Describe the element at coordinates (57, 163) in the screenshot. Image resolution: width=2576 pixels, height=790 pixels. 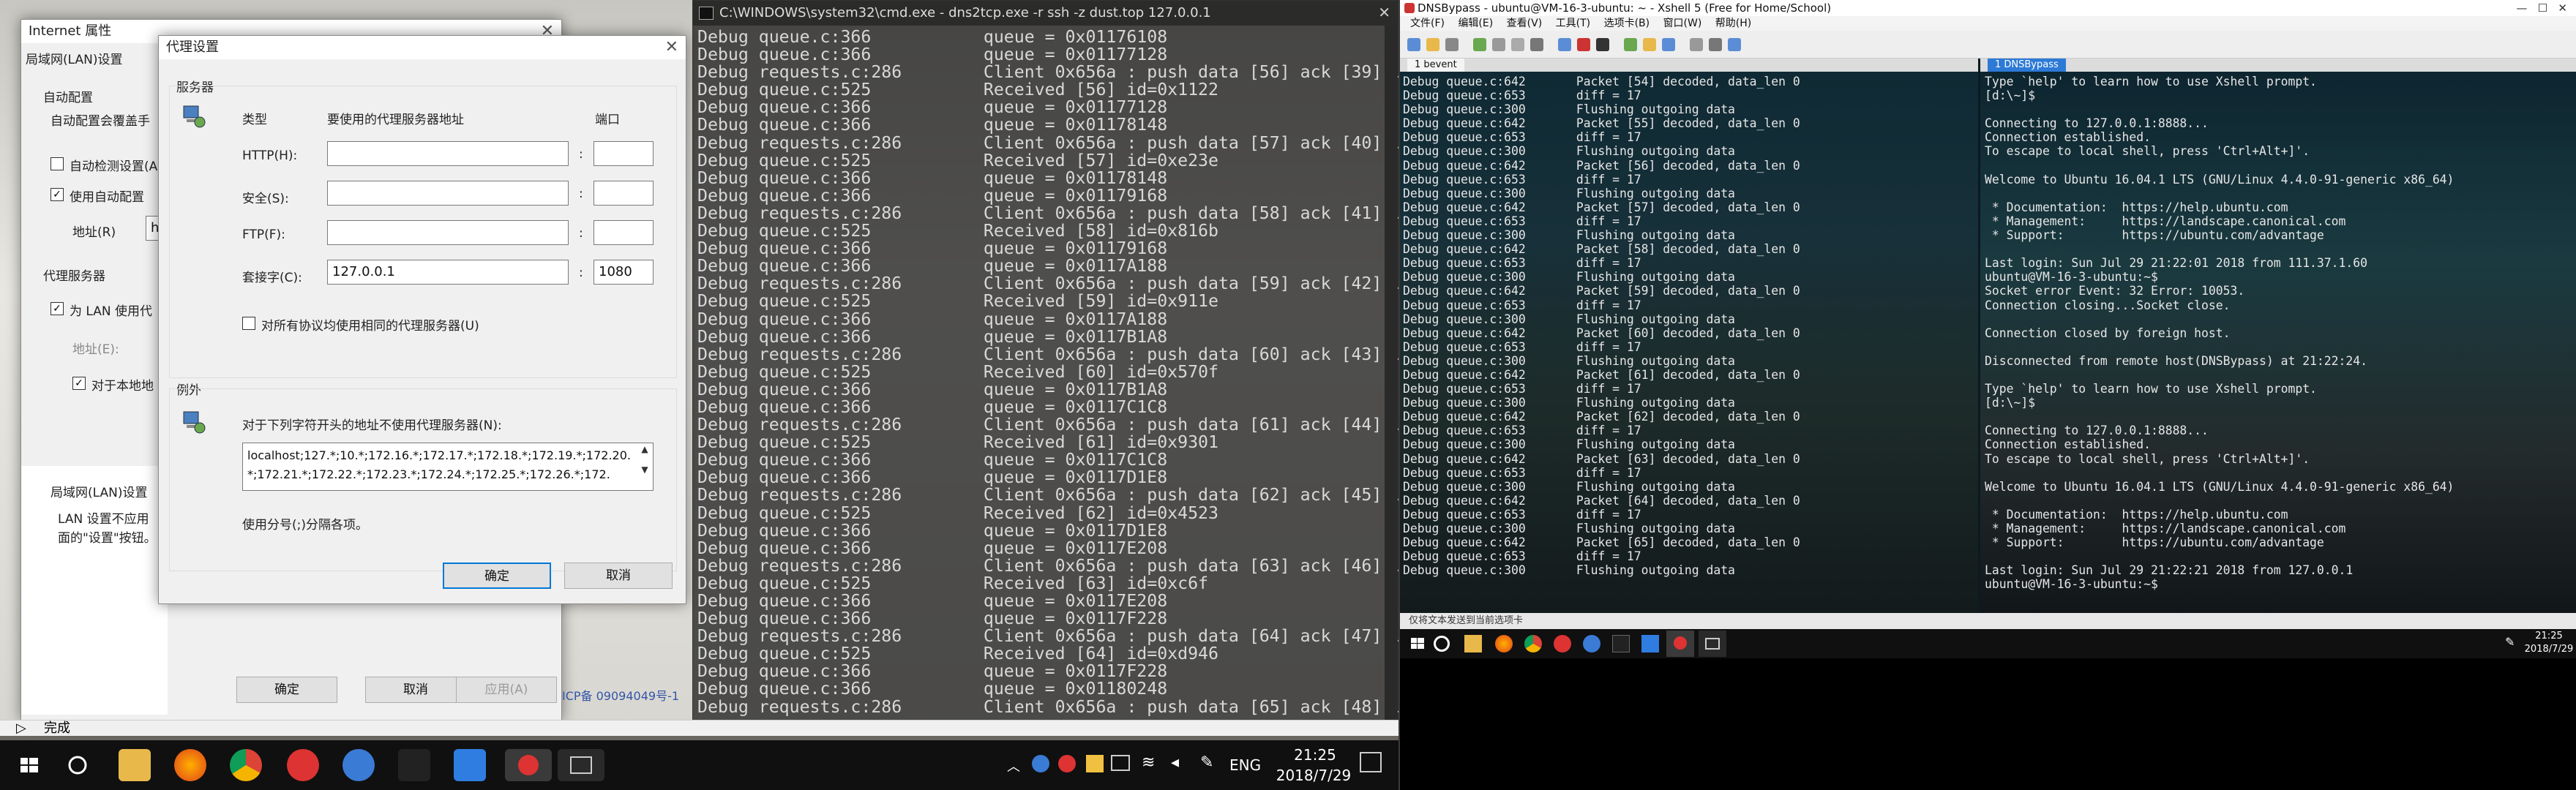
I see `auto-detect-checkbox` at that location.